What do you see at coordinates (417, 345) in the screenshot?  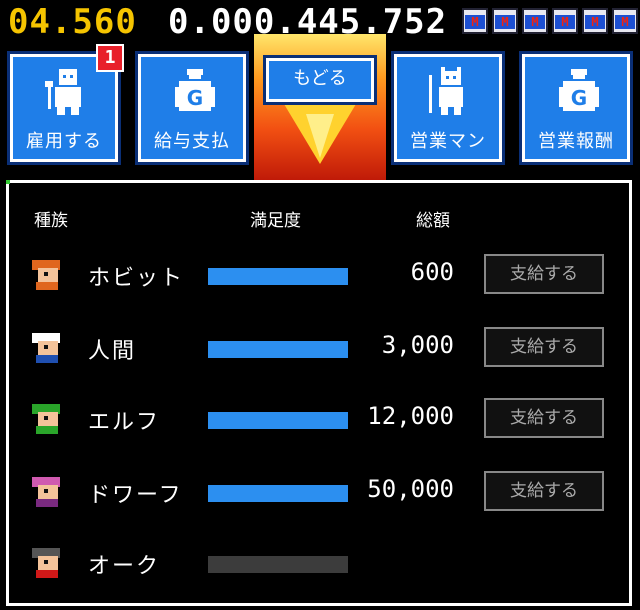 I see `total-amount: 3,000` at bounding box center [417, 345].